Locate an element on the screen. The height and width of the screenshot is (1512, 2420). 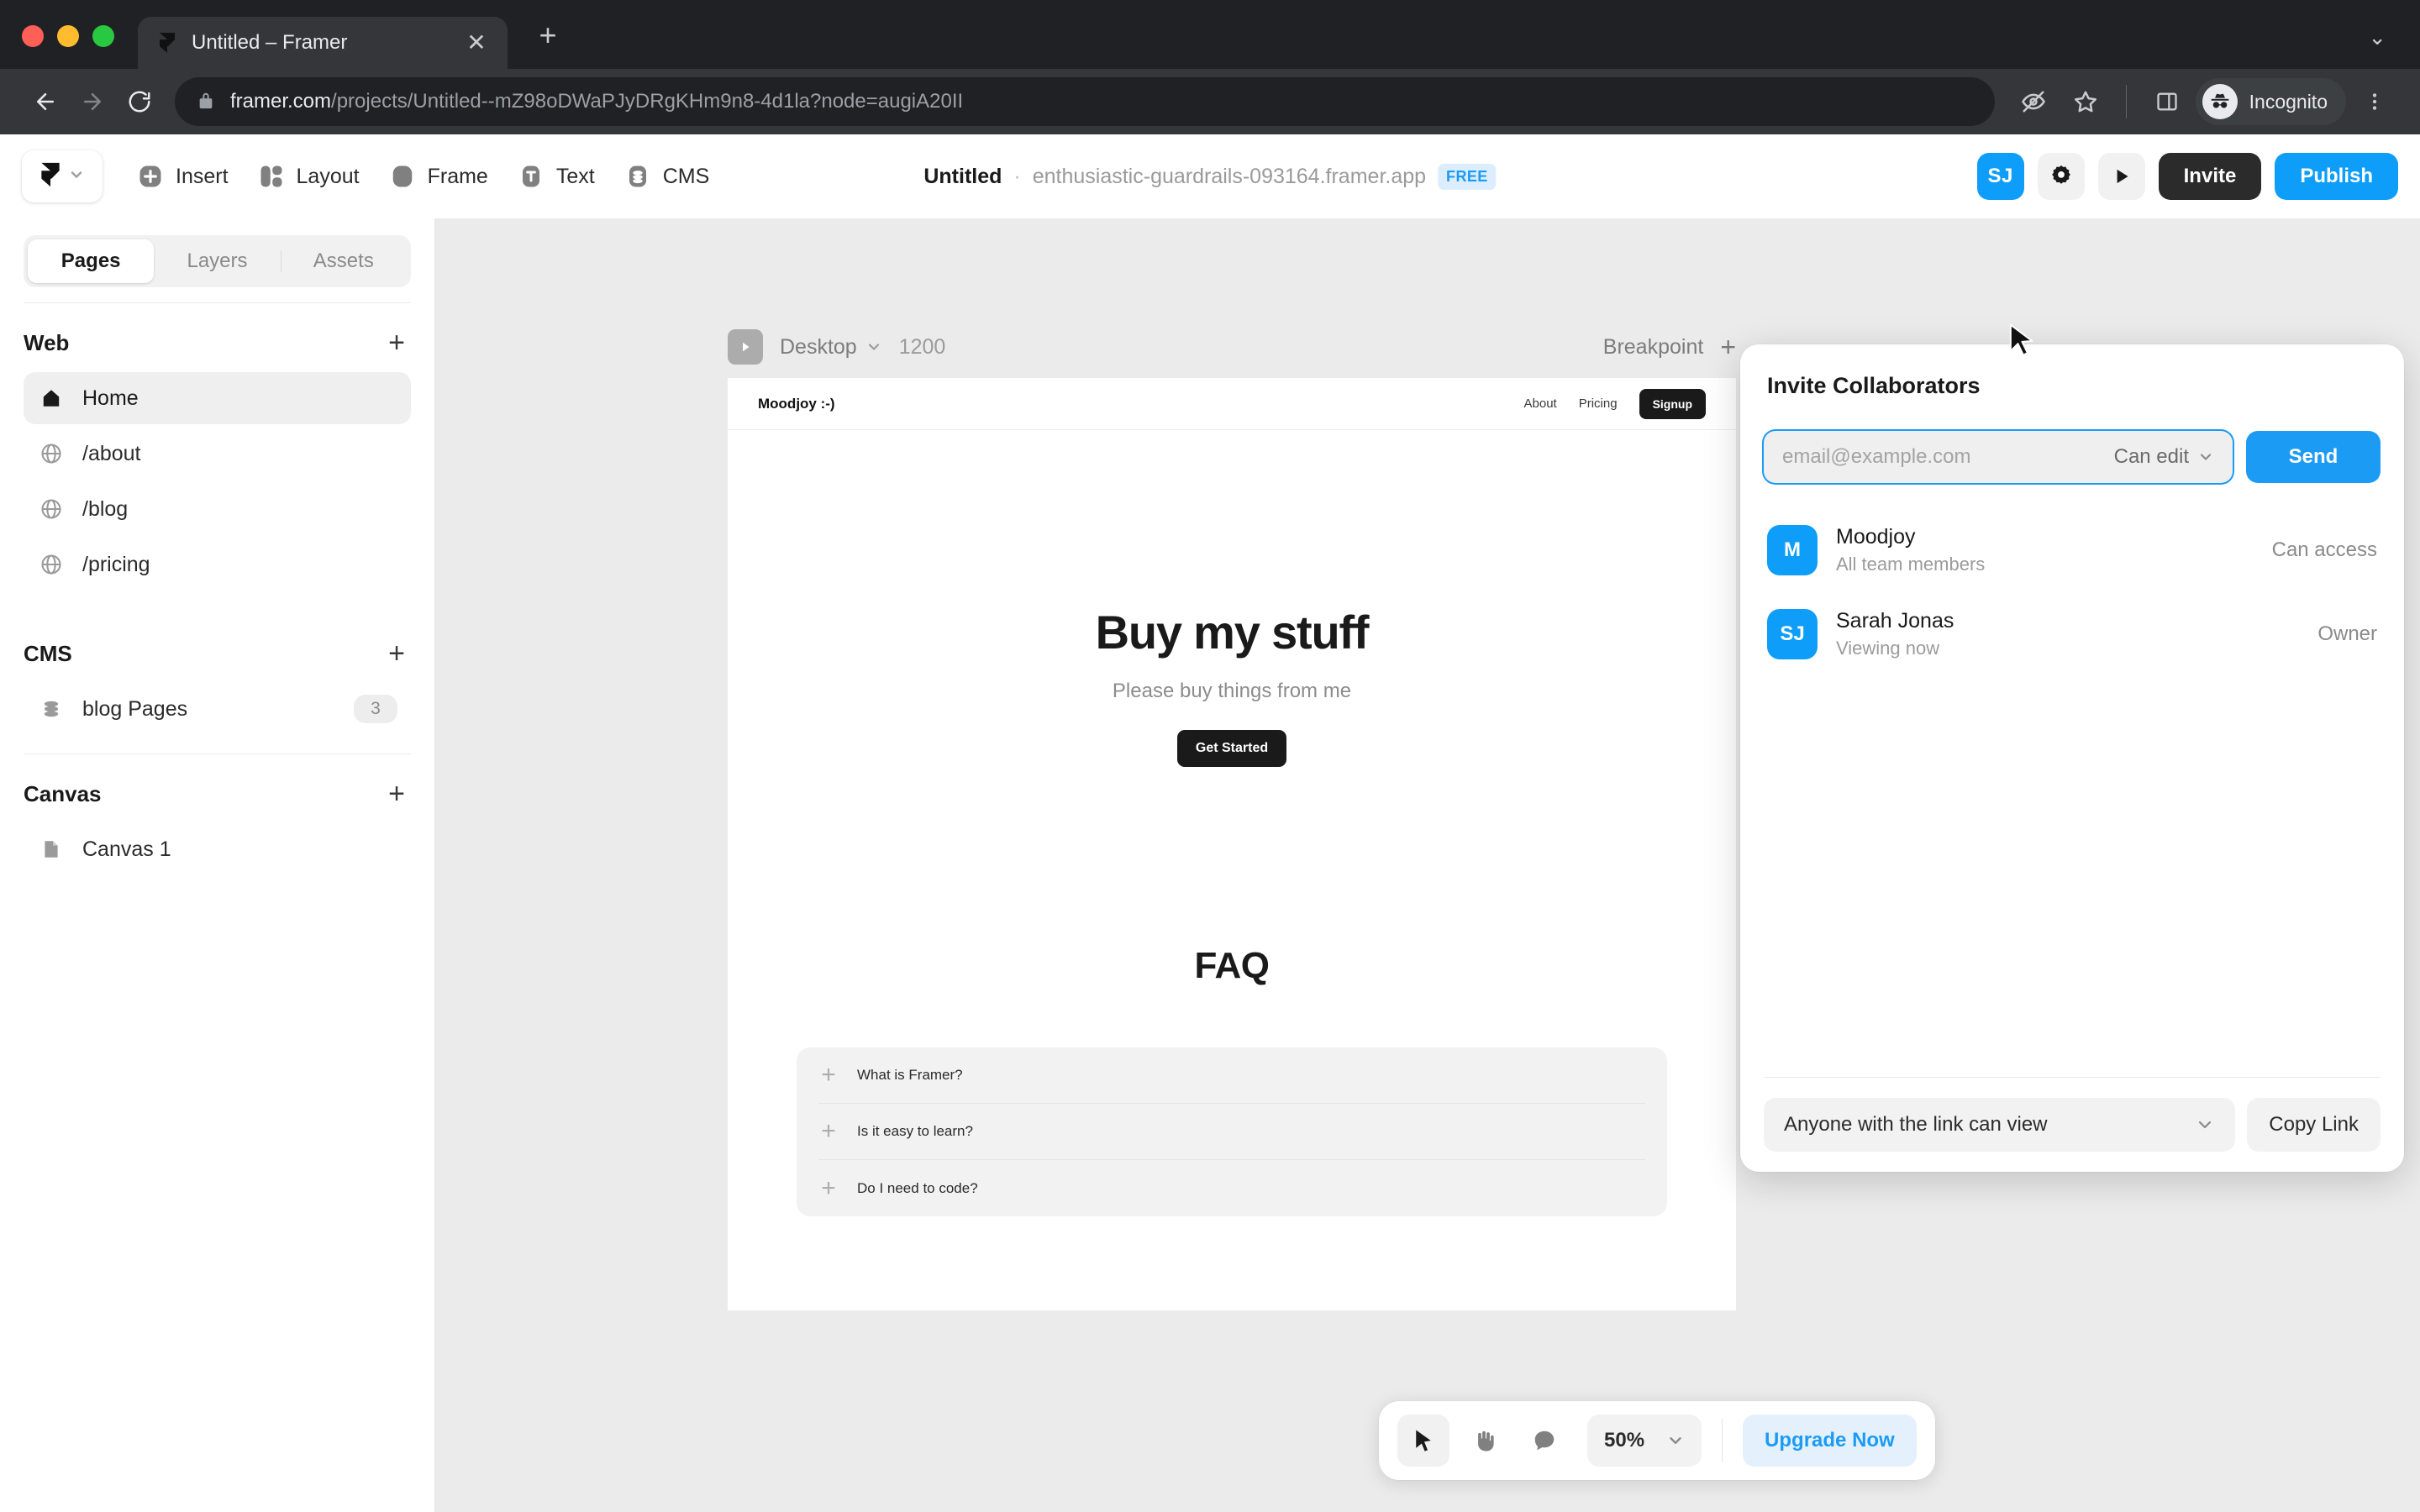
star-icon is located at coordinates (2086, 101).